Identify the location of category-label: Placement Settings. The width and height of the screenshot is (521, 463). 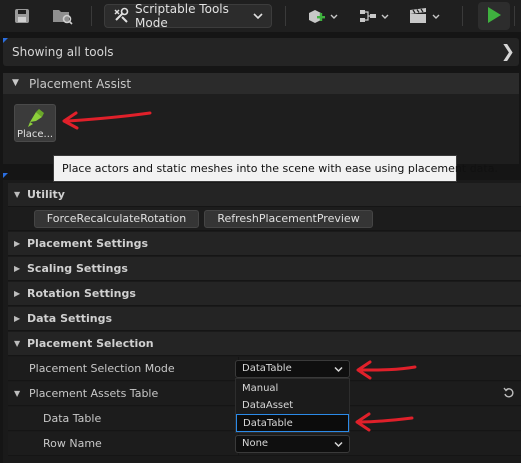
(87, 243).